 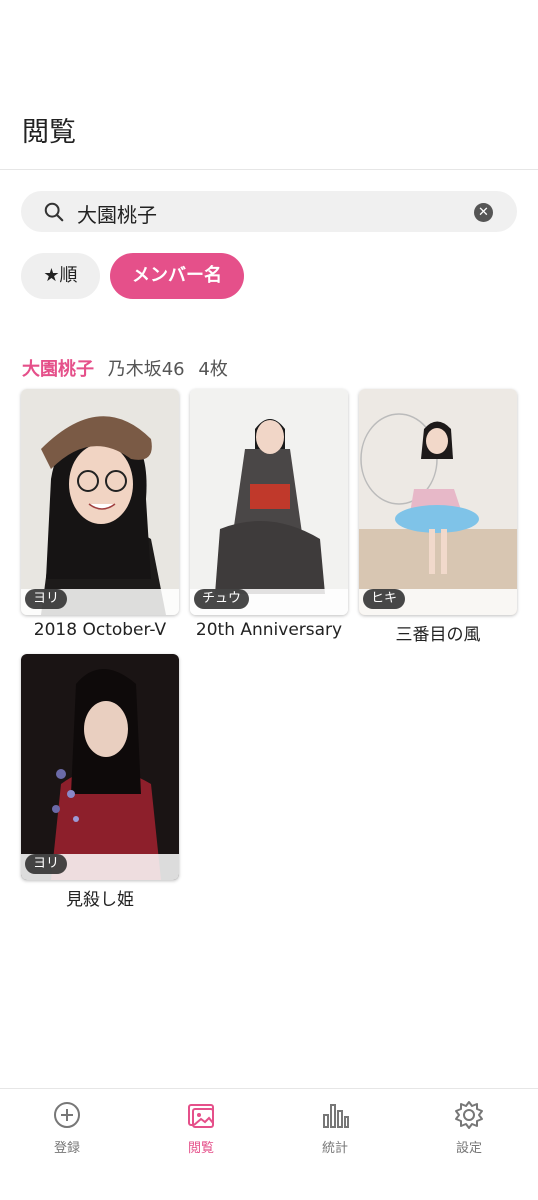 I want to click on photo-card: ヒキ 三番目の風, so click(x=438, y=517).